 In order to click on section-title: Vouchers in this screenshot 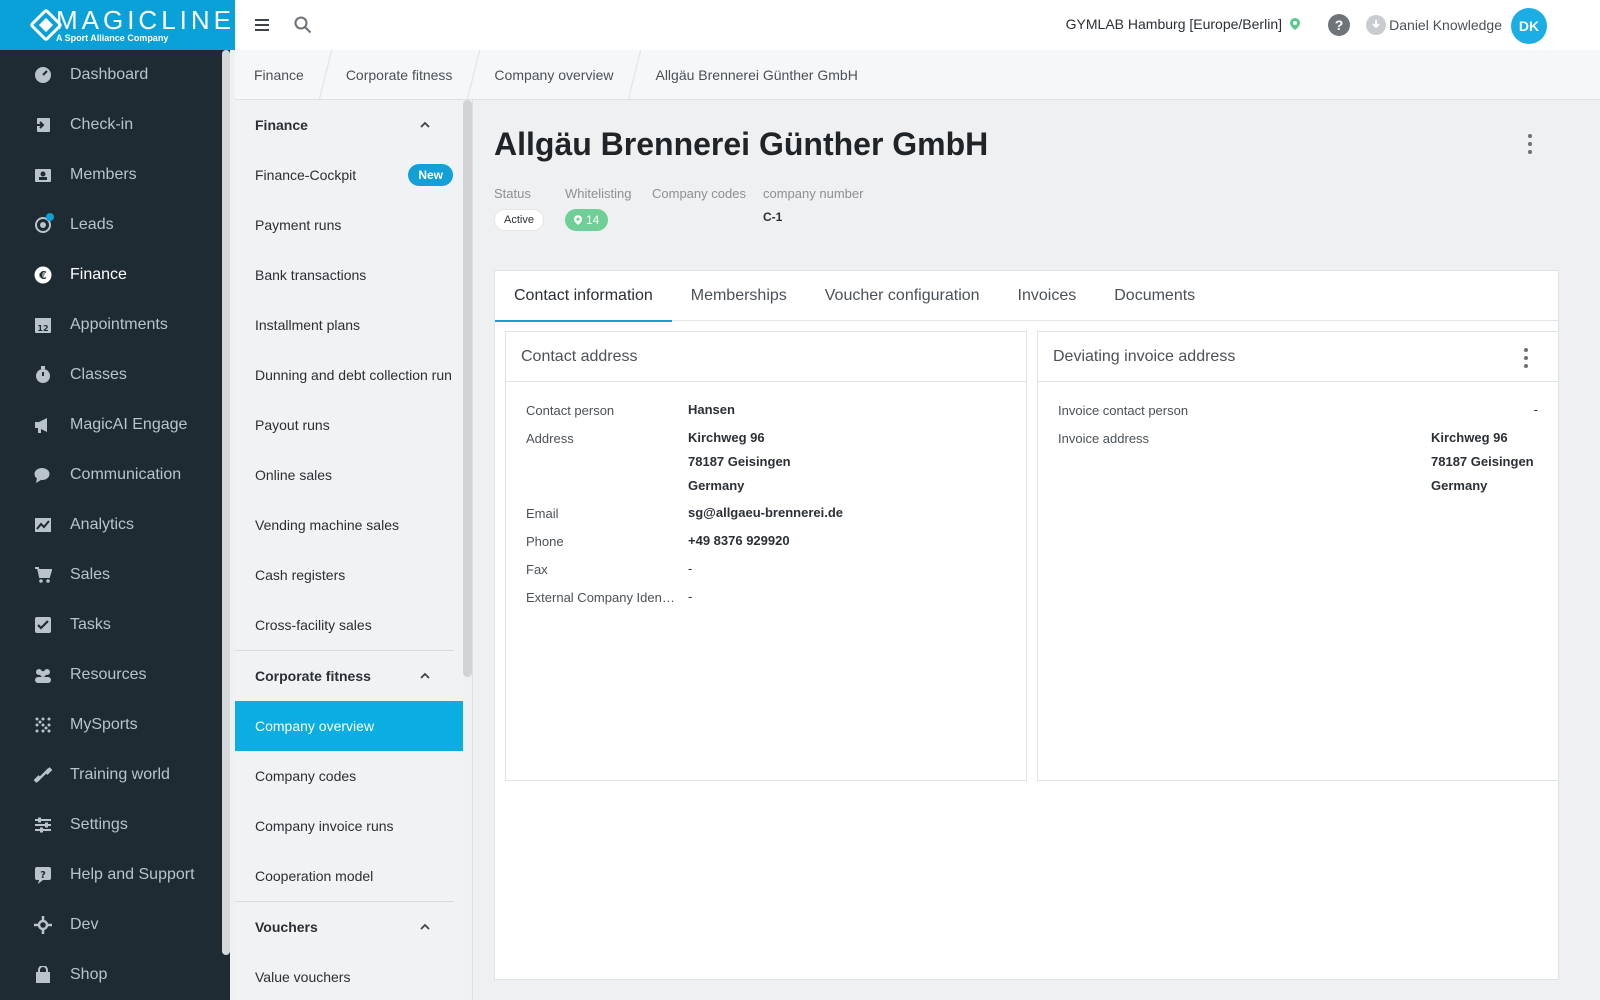, I will do `click(286, 927)`.